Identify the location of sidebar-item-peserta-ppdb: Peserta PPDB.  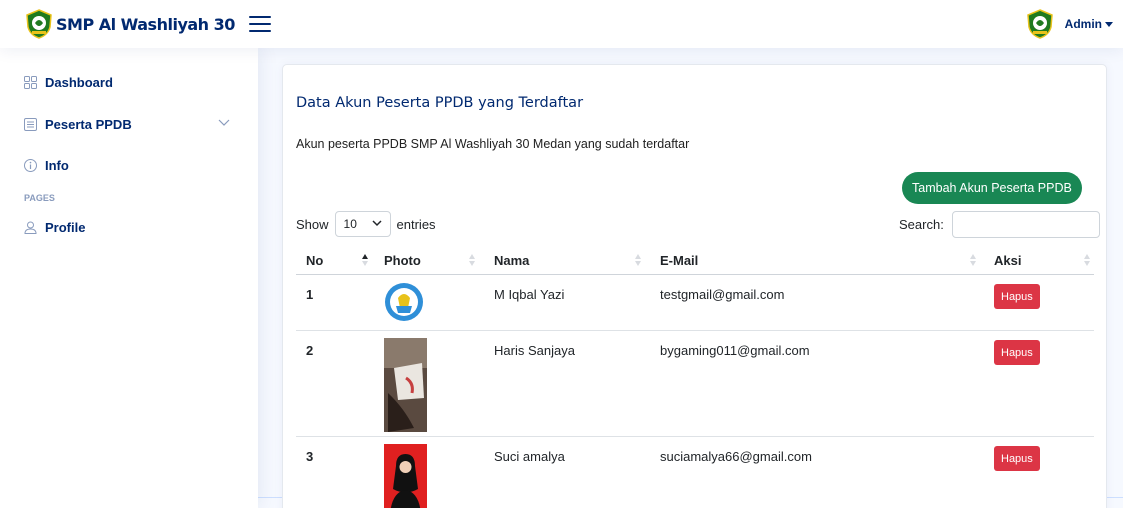
(78, 124).